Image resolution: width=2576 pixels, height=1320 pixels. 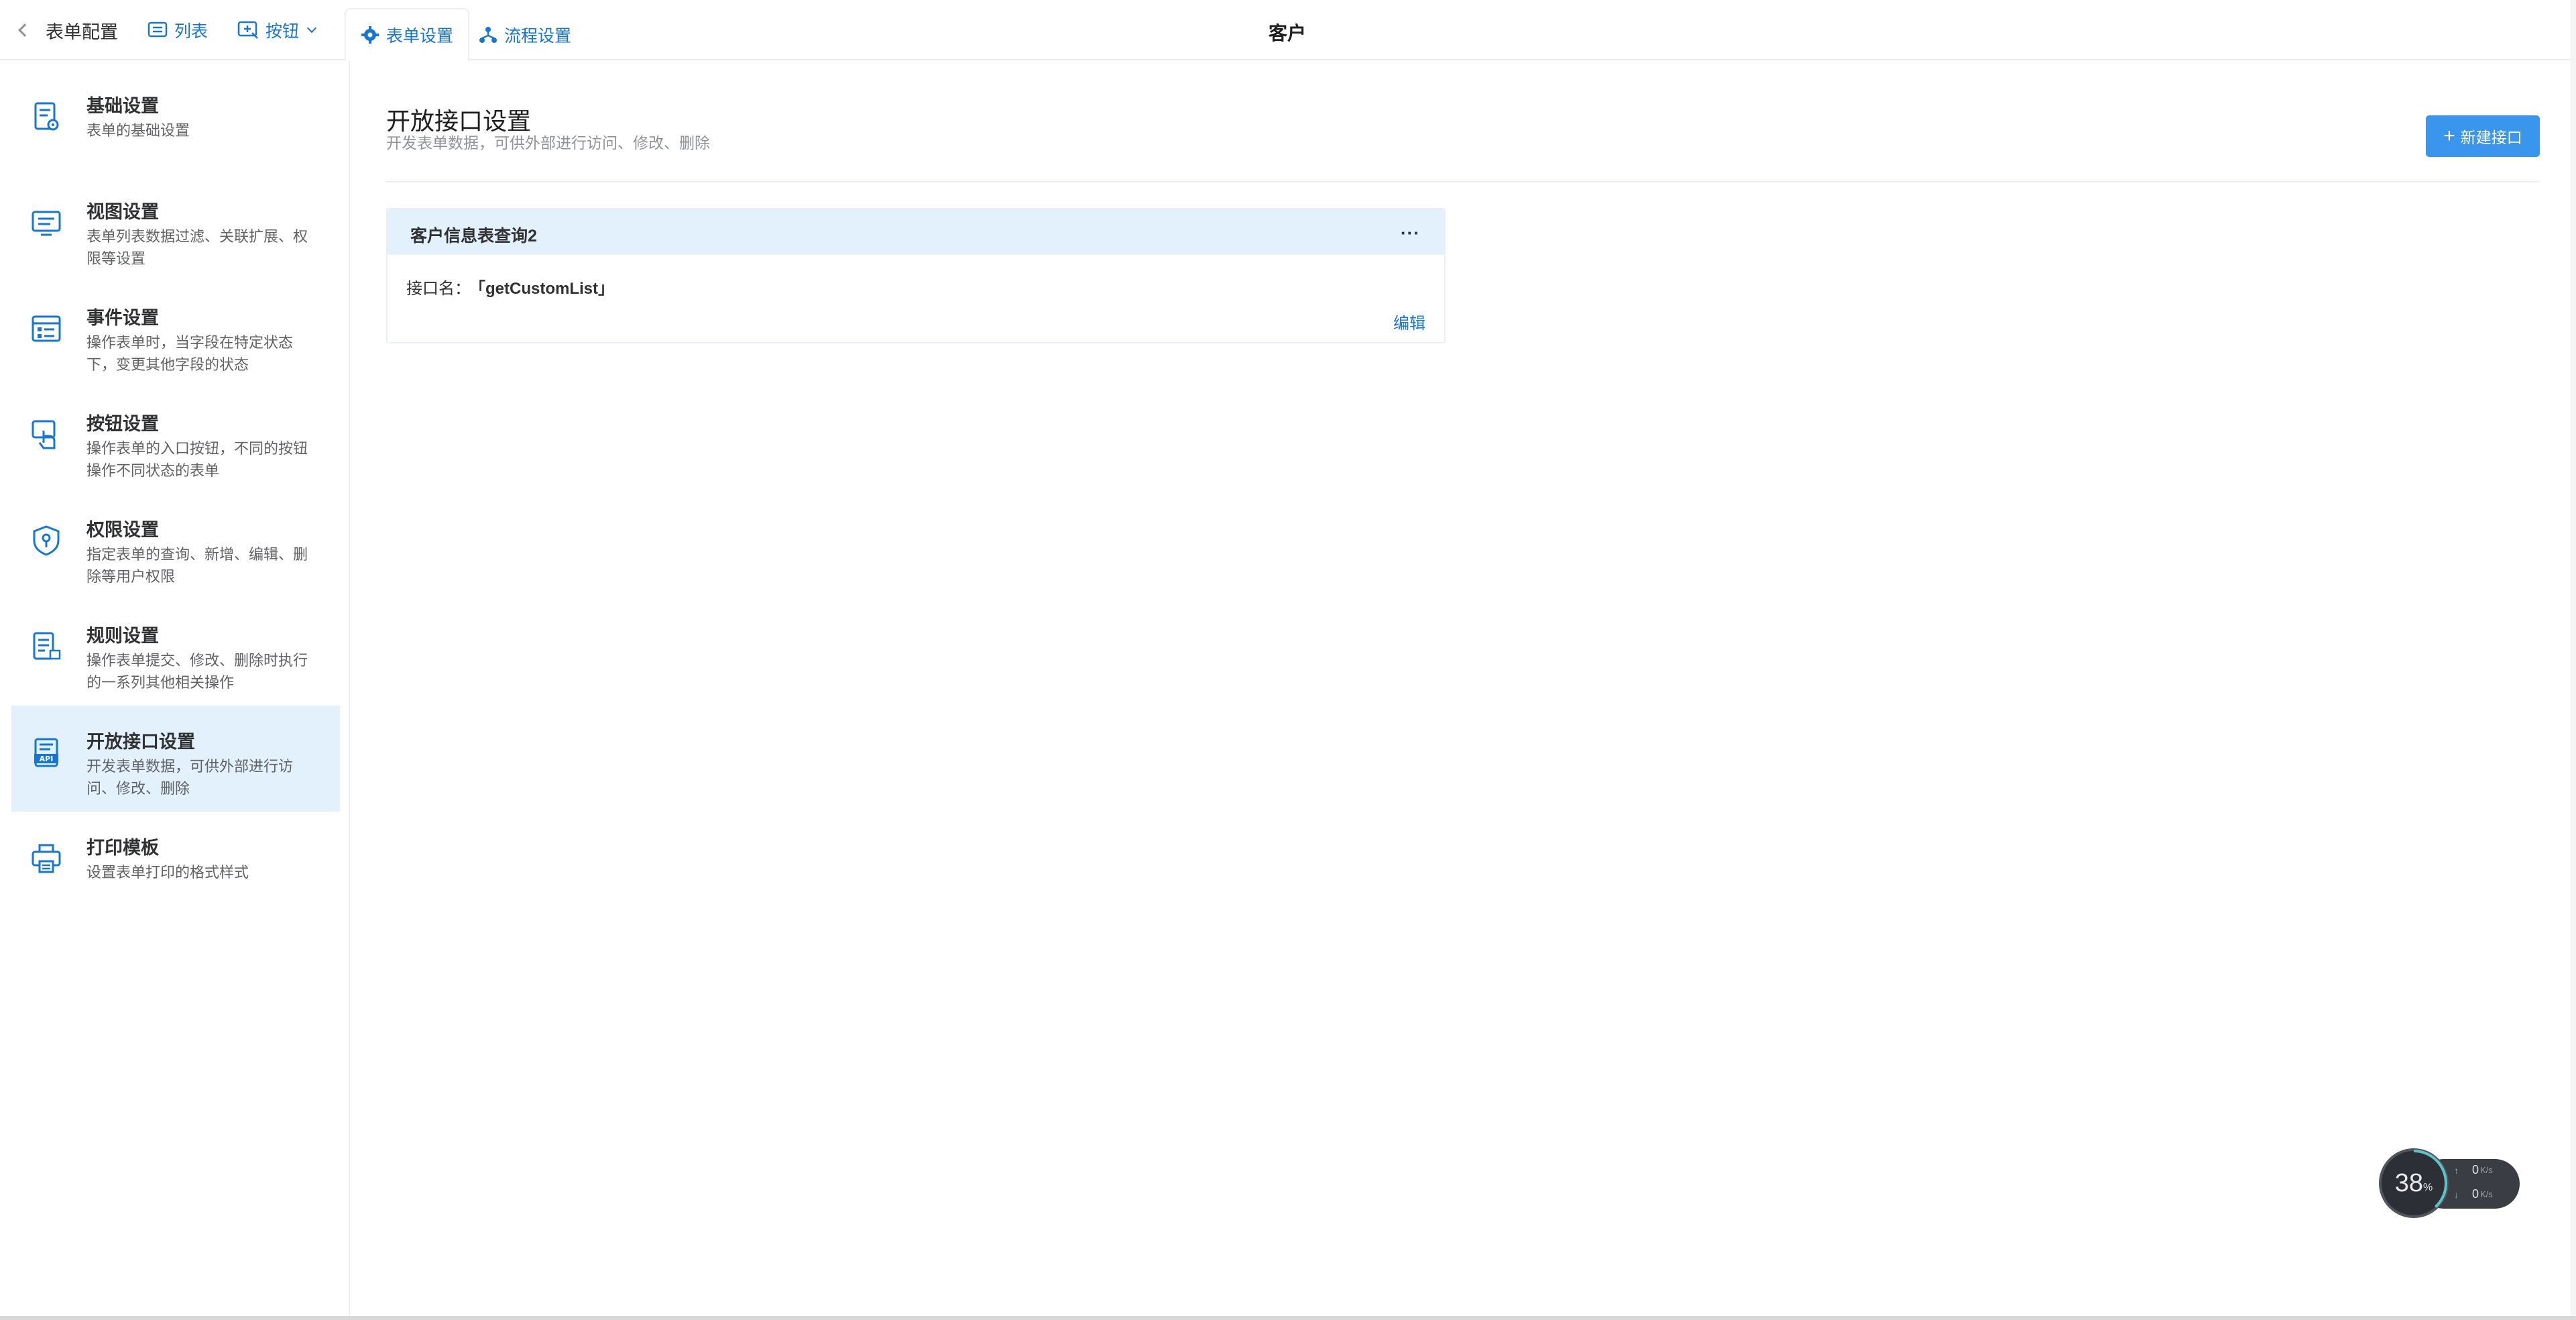 I want to click on form-settings-icon, so click(x=46, y=116).